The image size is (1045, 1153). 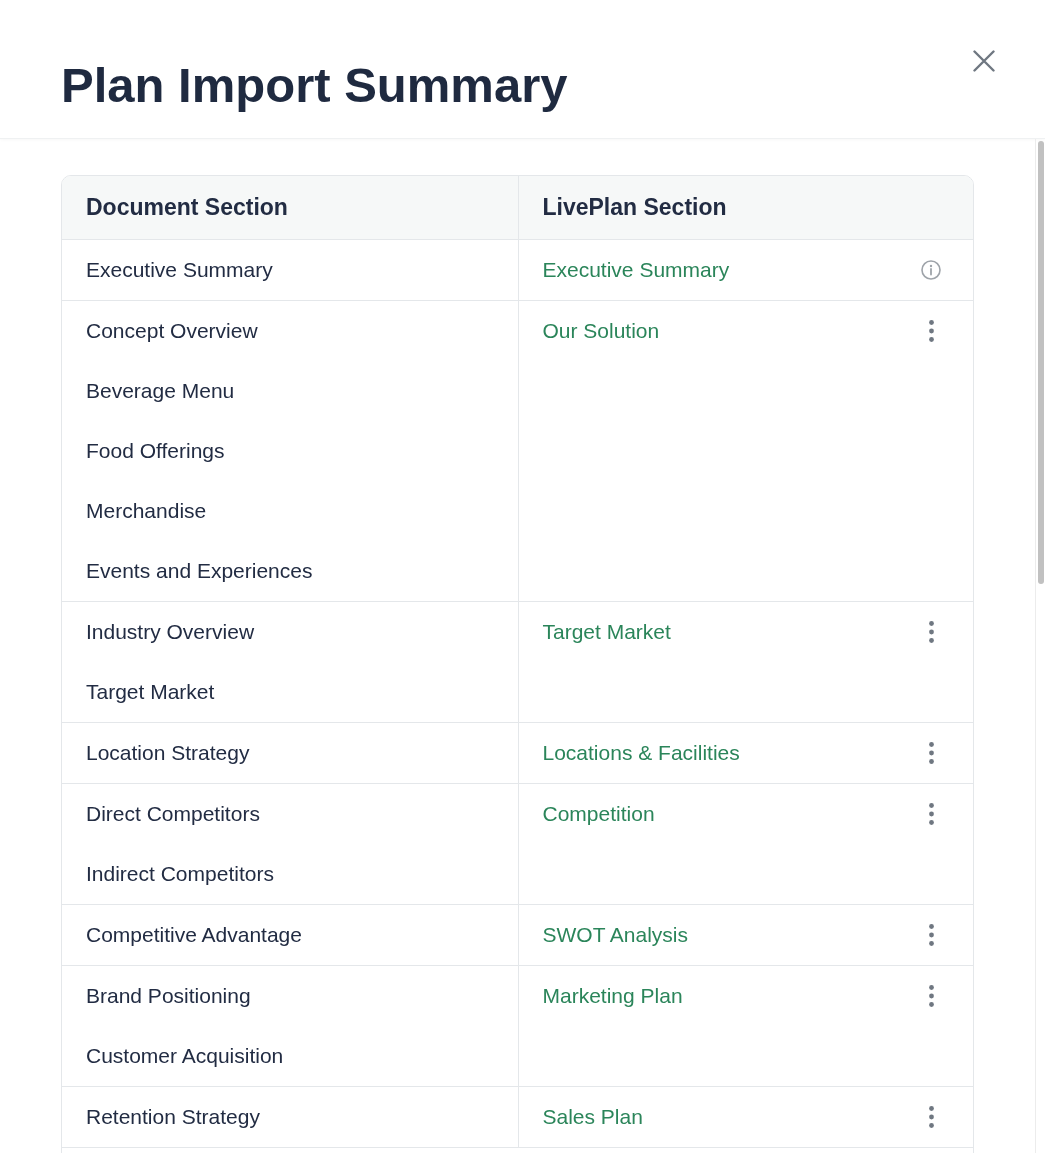 I want to click on document-section-label: Food Offerings, so click(x=155, y=451).